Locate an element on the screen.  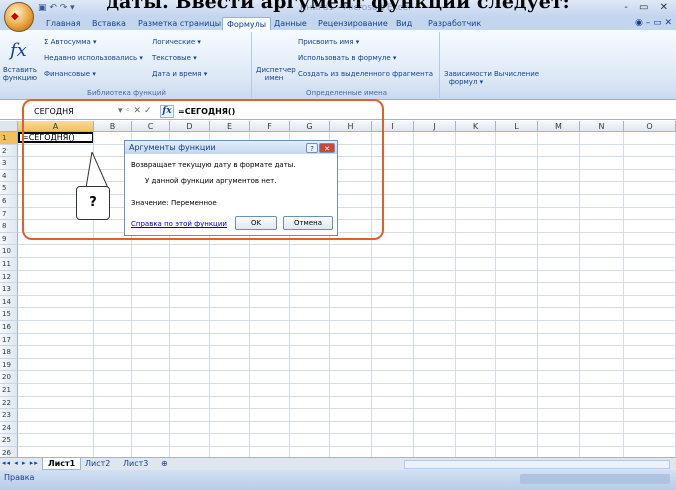
row-header-16: 16 is located at coordinates (9, 327).